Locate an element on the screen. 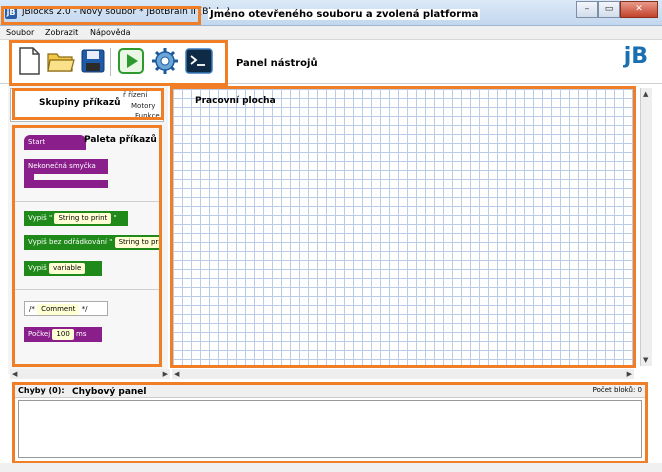 Image resolution: width=662 pixels, height=472 pixels. status-bar is located at coordinates (331, 467).